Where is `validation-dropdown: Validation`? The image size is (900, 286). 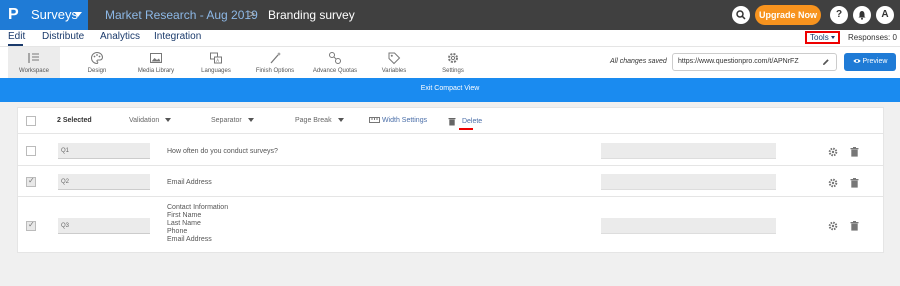
validation-dropdown: Validation is located at coordinates (150, 120).